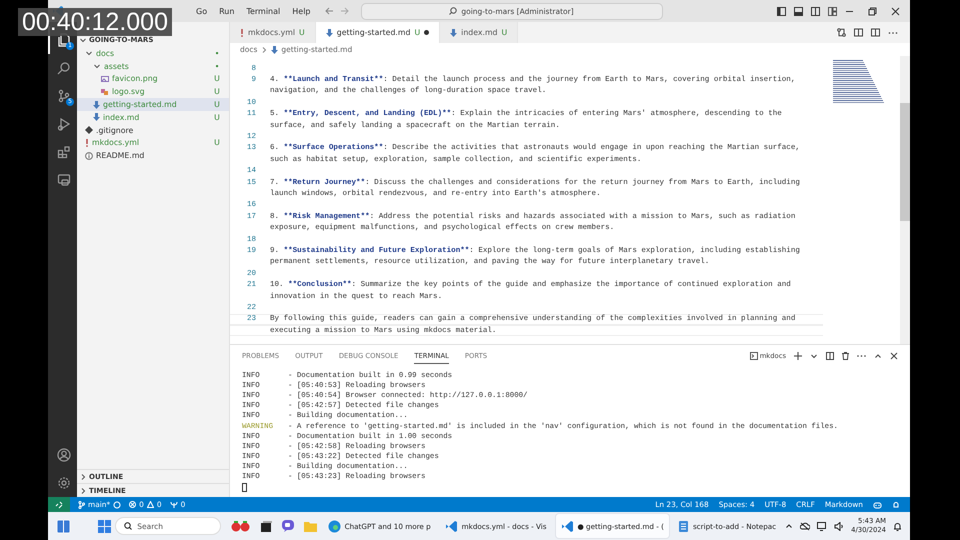 The image size is (960, 540). What do you see at coordinates (832, 11) in the screenshot?
I see `layout-icon` at bounding box center [832, 11].